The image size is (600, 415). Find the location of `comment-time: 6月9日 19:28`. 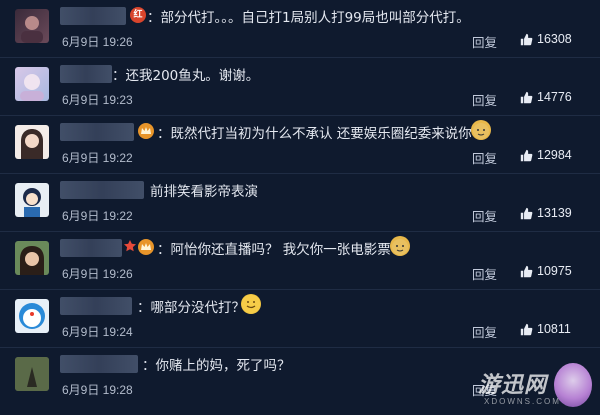

comment-time: 6月9日 19:28 is located at coordinates (97, 390).